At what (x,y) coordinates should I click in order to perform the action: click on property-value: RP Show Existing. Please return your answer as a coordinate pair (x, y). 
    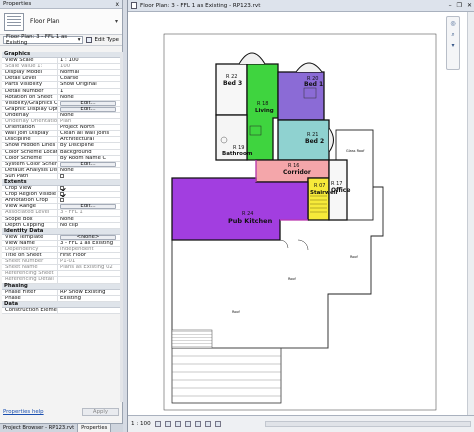
    Looking at the image, I should click on (89, 292).